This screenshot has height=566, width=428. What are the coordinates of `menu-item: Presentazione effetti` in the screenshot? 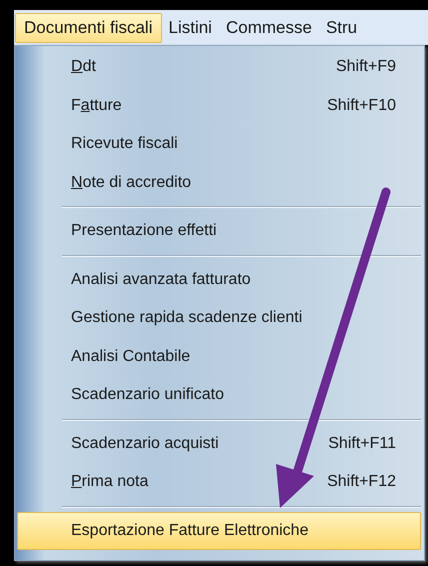 It's located at (219, 231).